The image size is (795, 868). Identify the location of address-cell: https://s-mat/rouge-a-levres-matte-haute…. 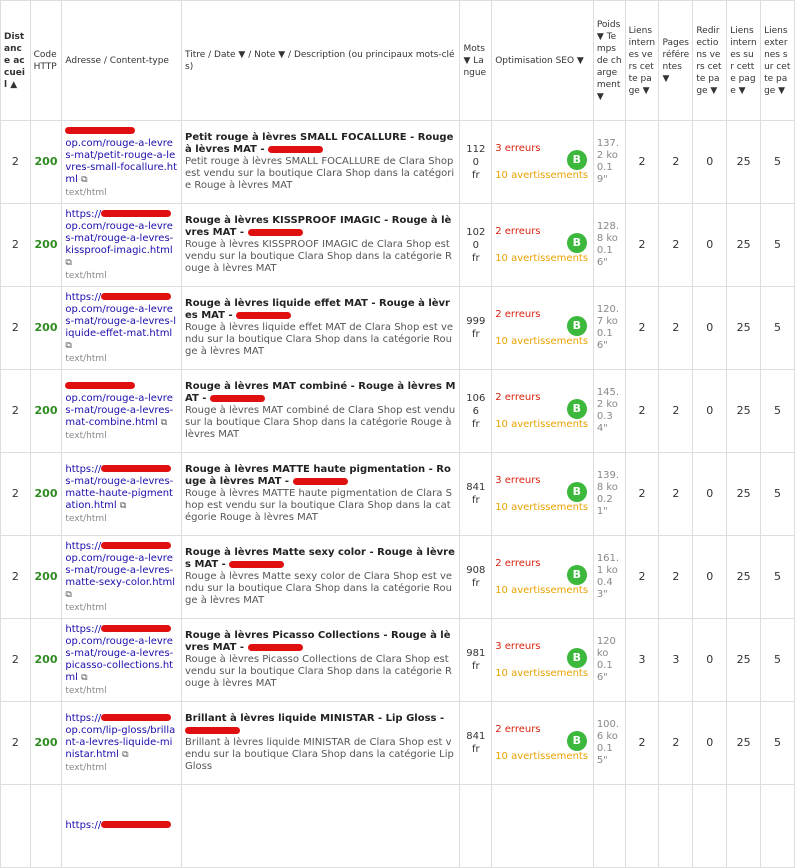
(122, 494).